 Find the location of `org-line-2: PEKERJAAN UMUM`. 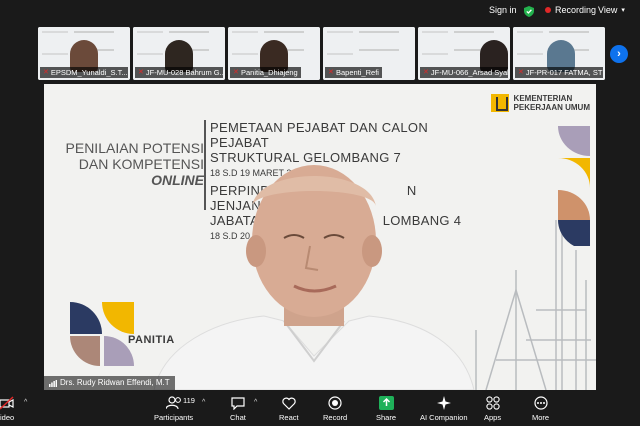

org-line-2: PEKERJAAN UMUM is located at coordinates (551, 107).